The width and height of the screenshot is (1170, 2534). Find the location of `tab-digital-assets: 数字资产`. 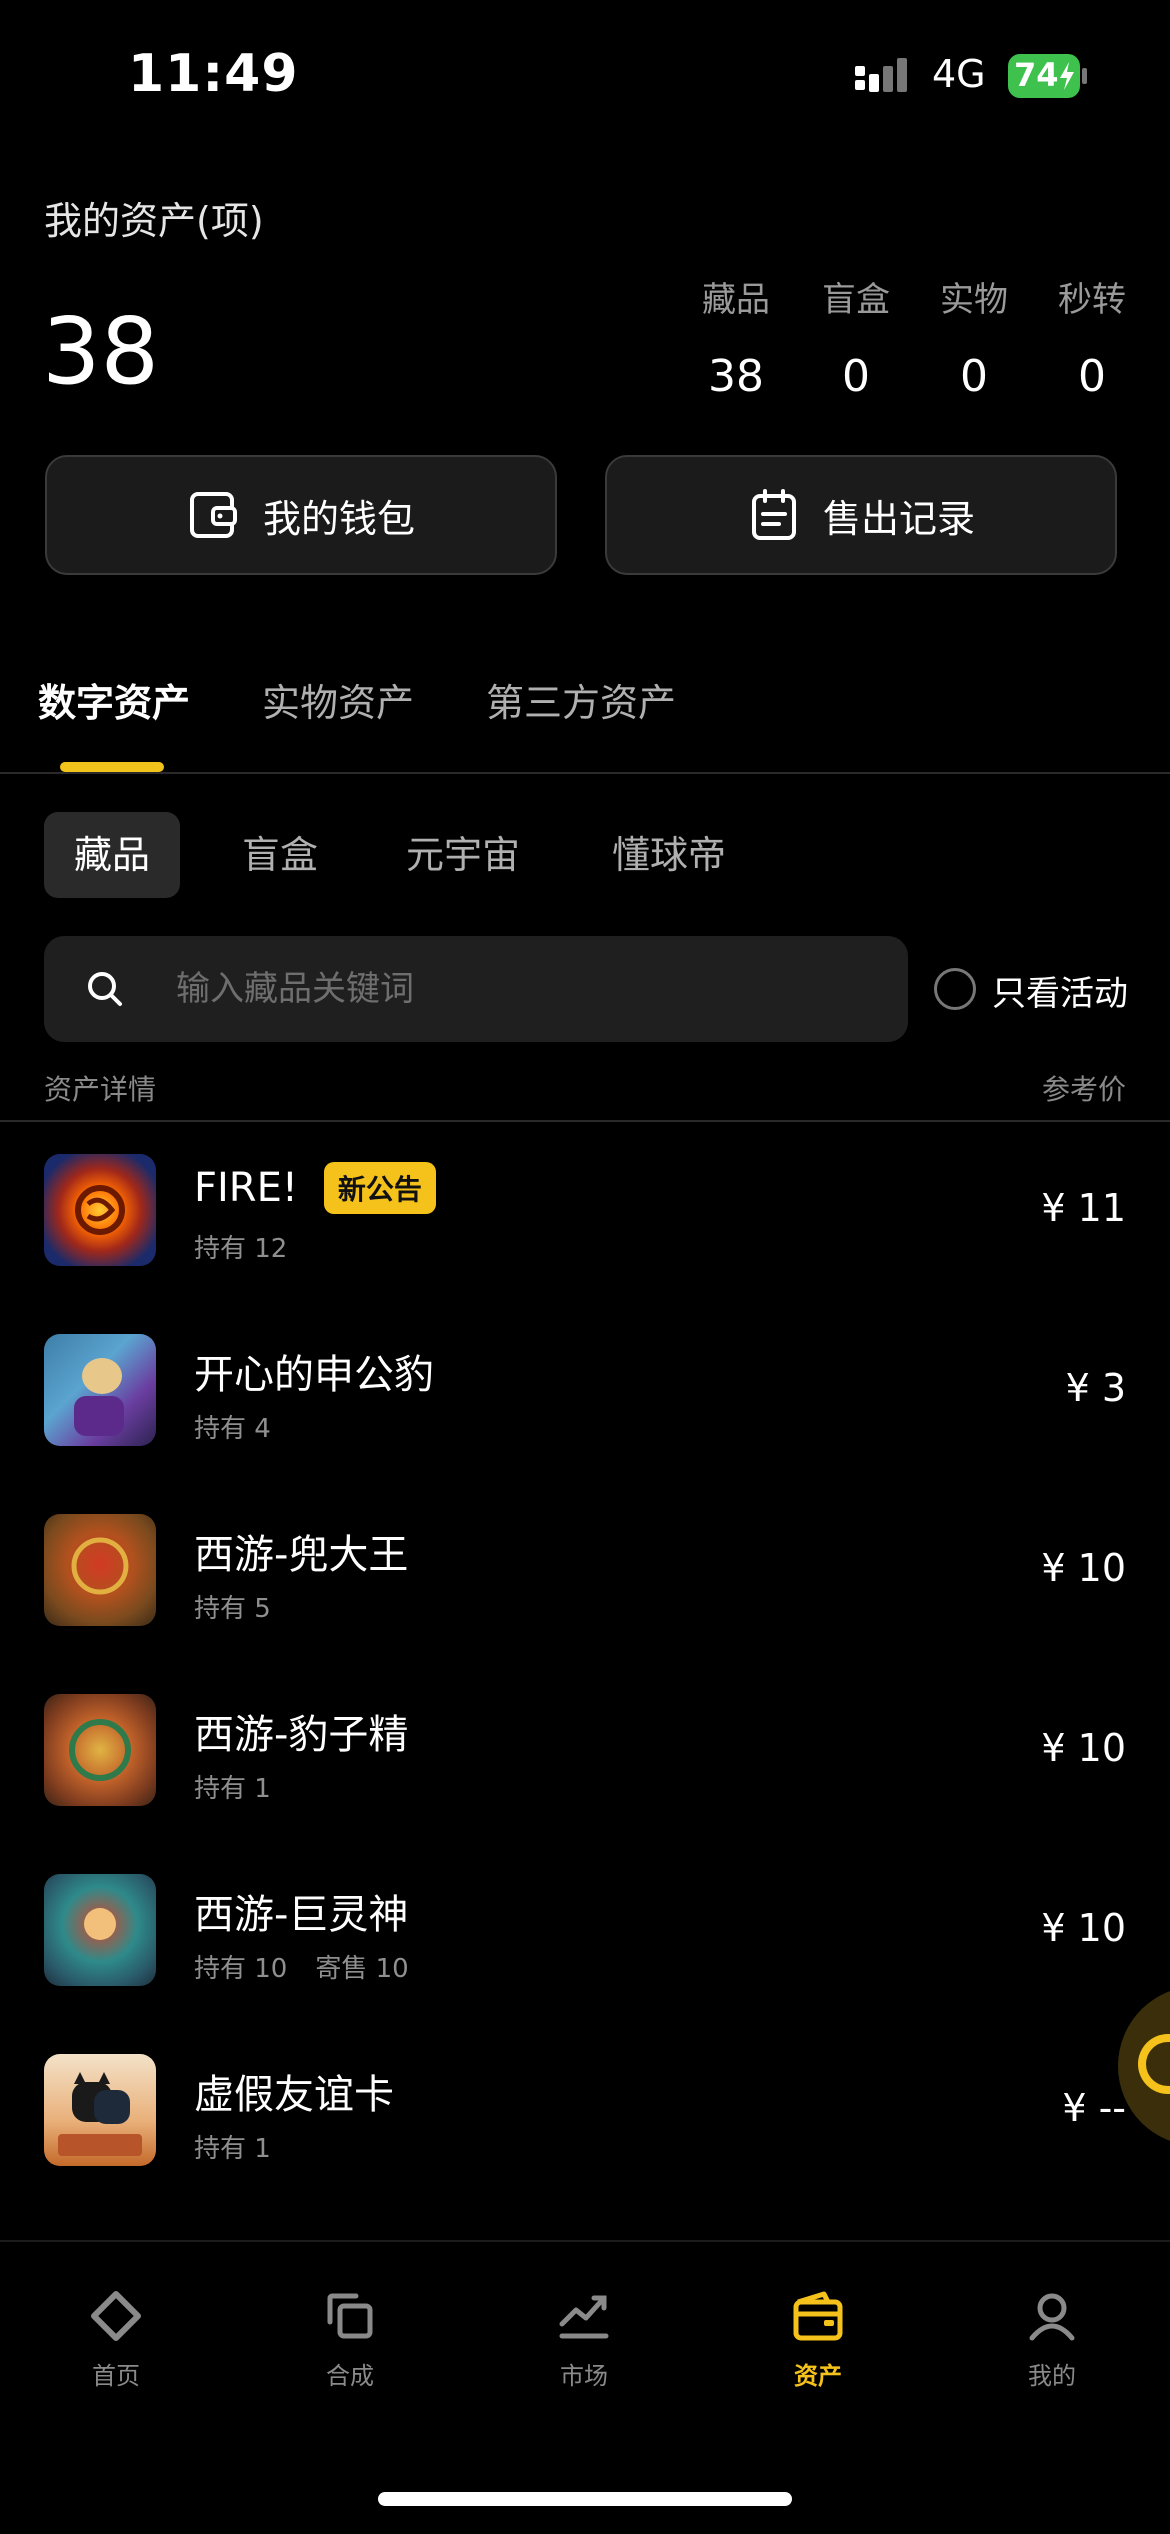

tab-digital-assets: 数字资产 is located at coordinates (114, 699).